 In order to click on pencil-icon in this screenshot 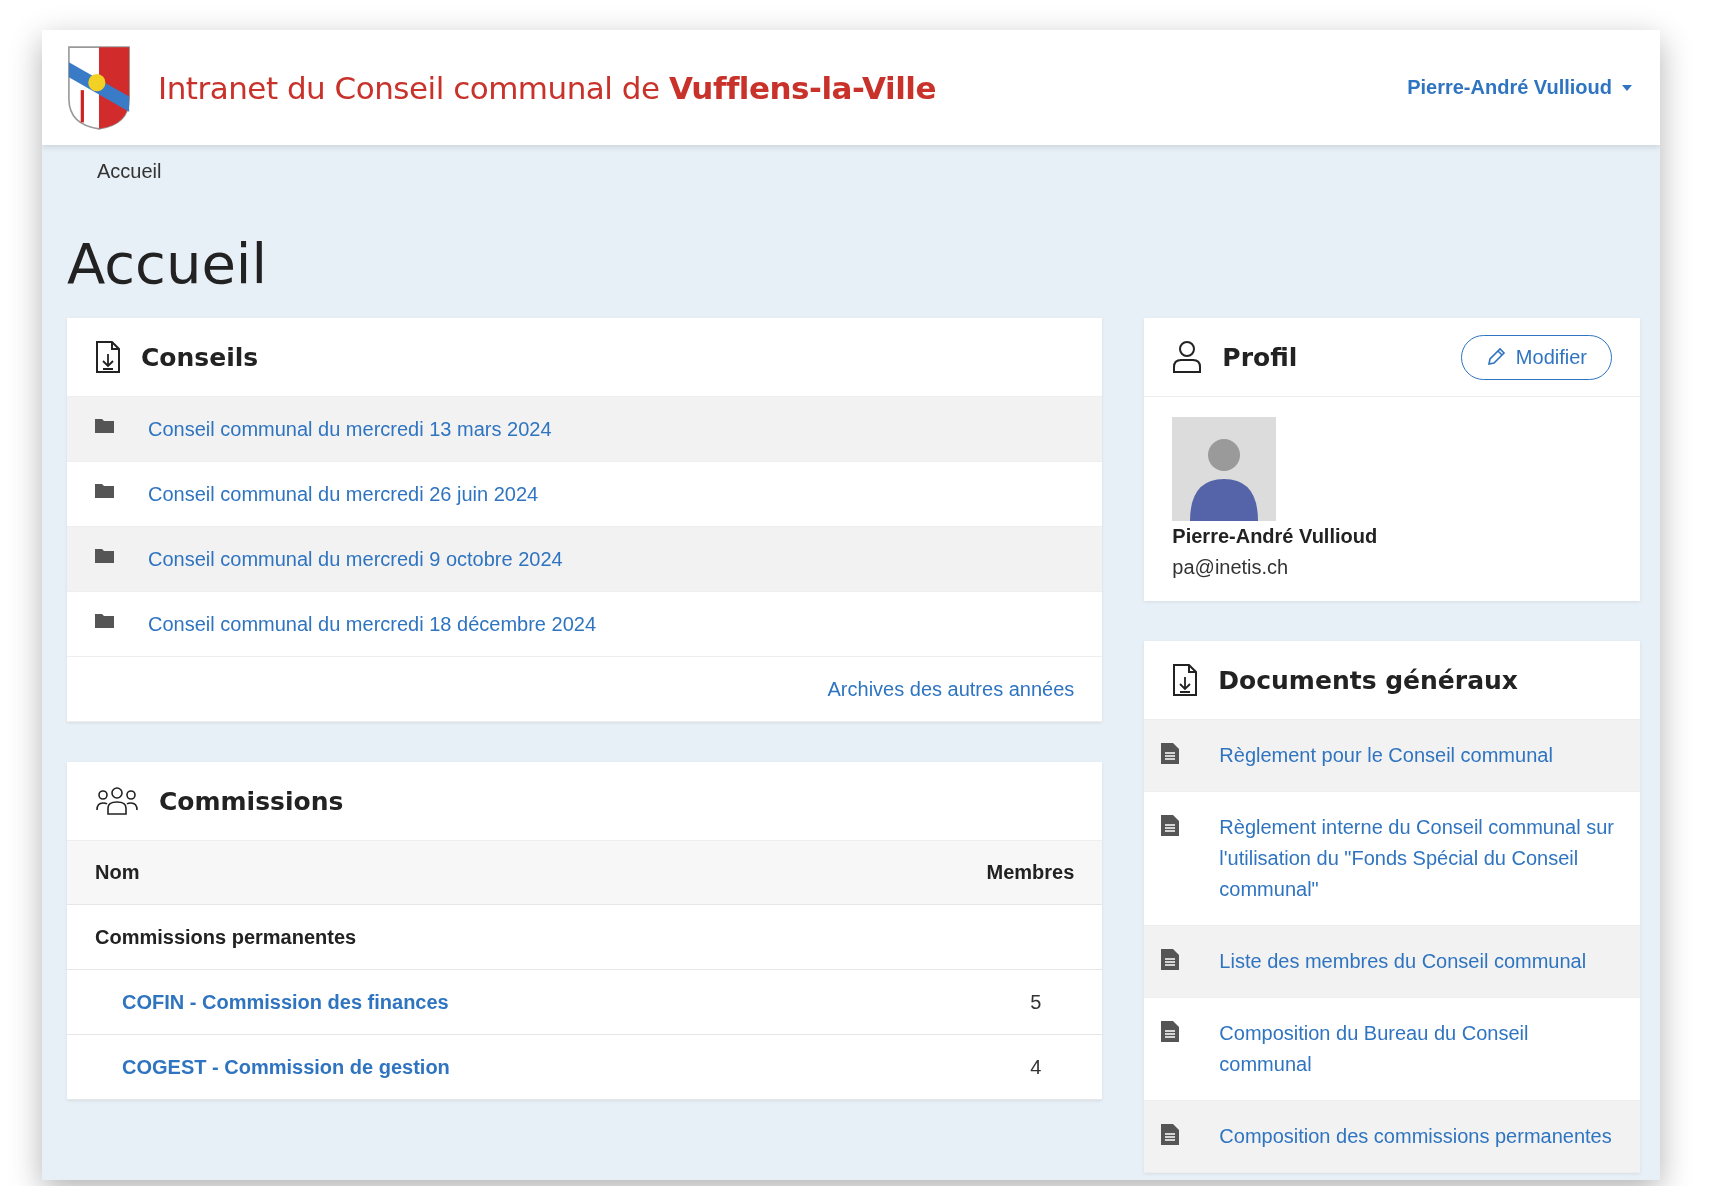, I will do `click(1495, 357)`.